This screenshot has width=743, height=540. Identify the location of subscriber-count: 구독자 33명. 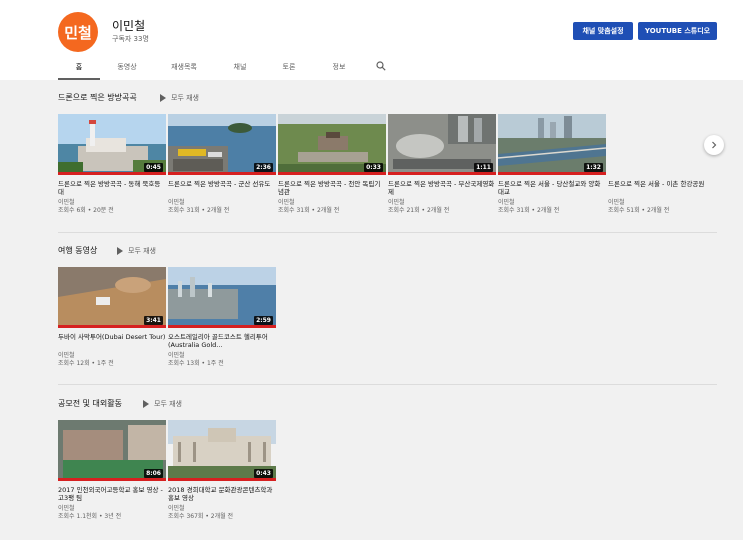
(130, 39).